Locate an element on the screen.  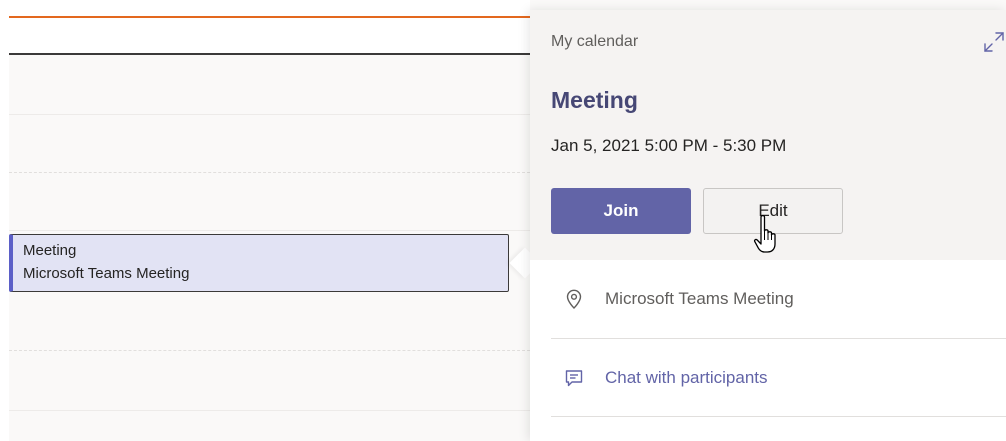
location-row: Microsoft Teams Meeting is located at coordinates (768, 299).